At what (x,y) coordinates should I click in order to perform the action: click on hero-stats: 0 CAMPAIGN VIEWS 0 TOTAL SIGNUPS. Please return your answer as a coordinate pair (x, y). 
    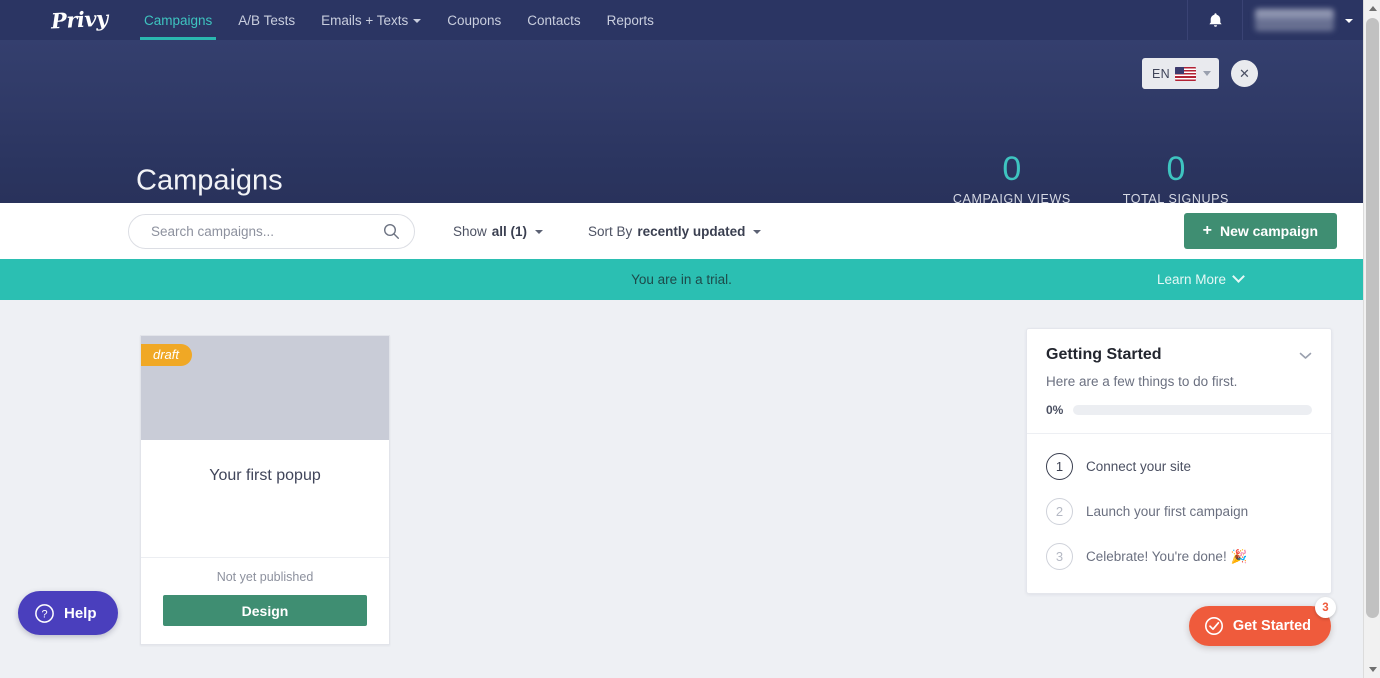
    Looking at the image, I should click on (1091, 177).